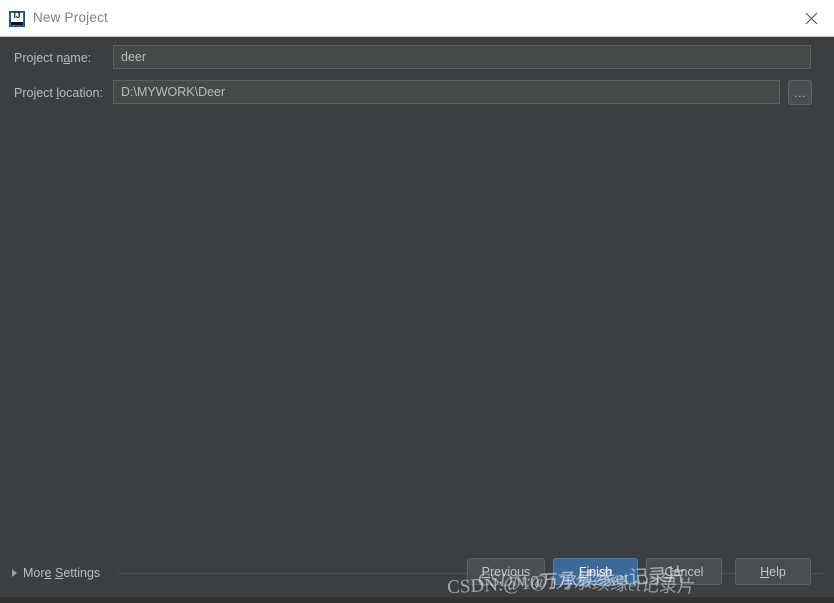 This screenshot has height=603, width=834. Describe the element at coordinates (39, 58) in the screenshot. I see `project-name-label-text: Project n` at that location.